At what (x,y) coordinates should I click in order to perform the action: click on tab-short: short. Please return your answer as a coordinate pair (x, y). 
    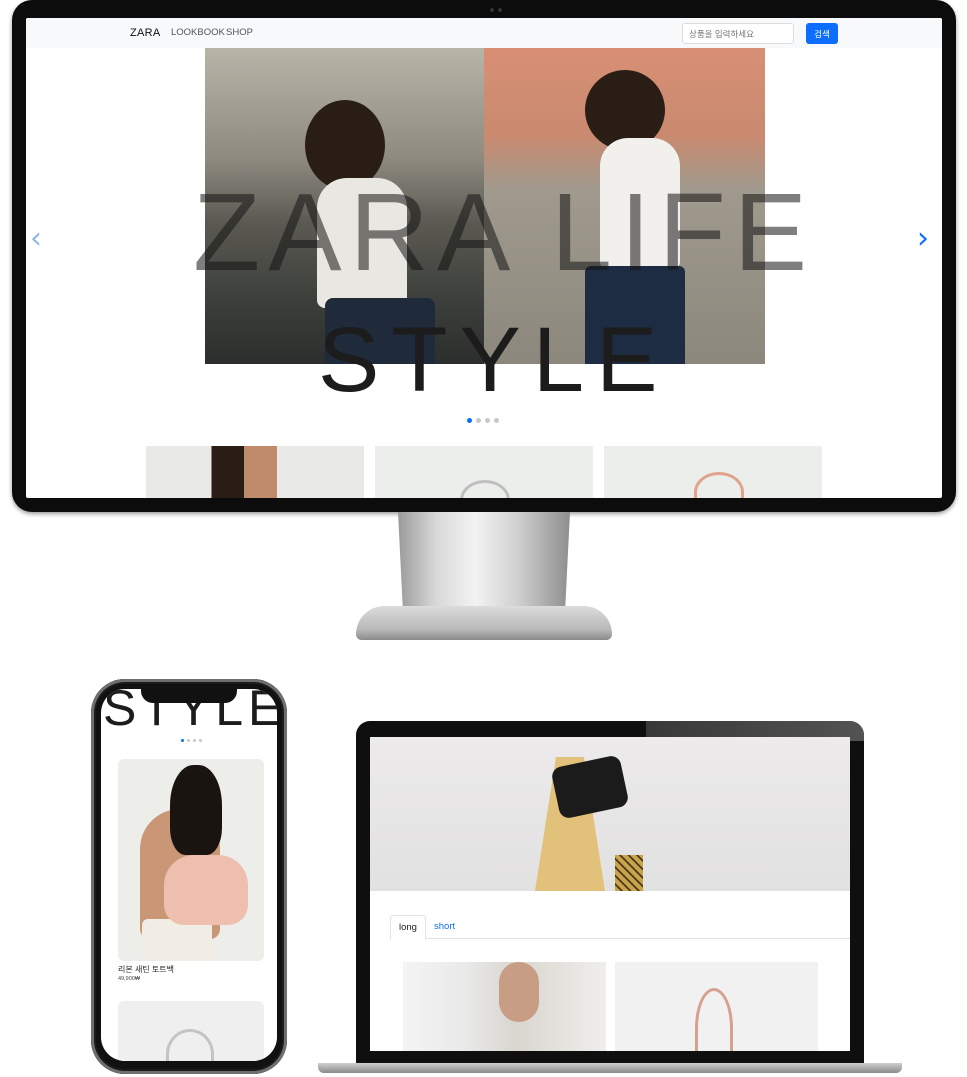
    Looking at the image, I should click on (444, 927).